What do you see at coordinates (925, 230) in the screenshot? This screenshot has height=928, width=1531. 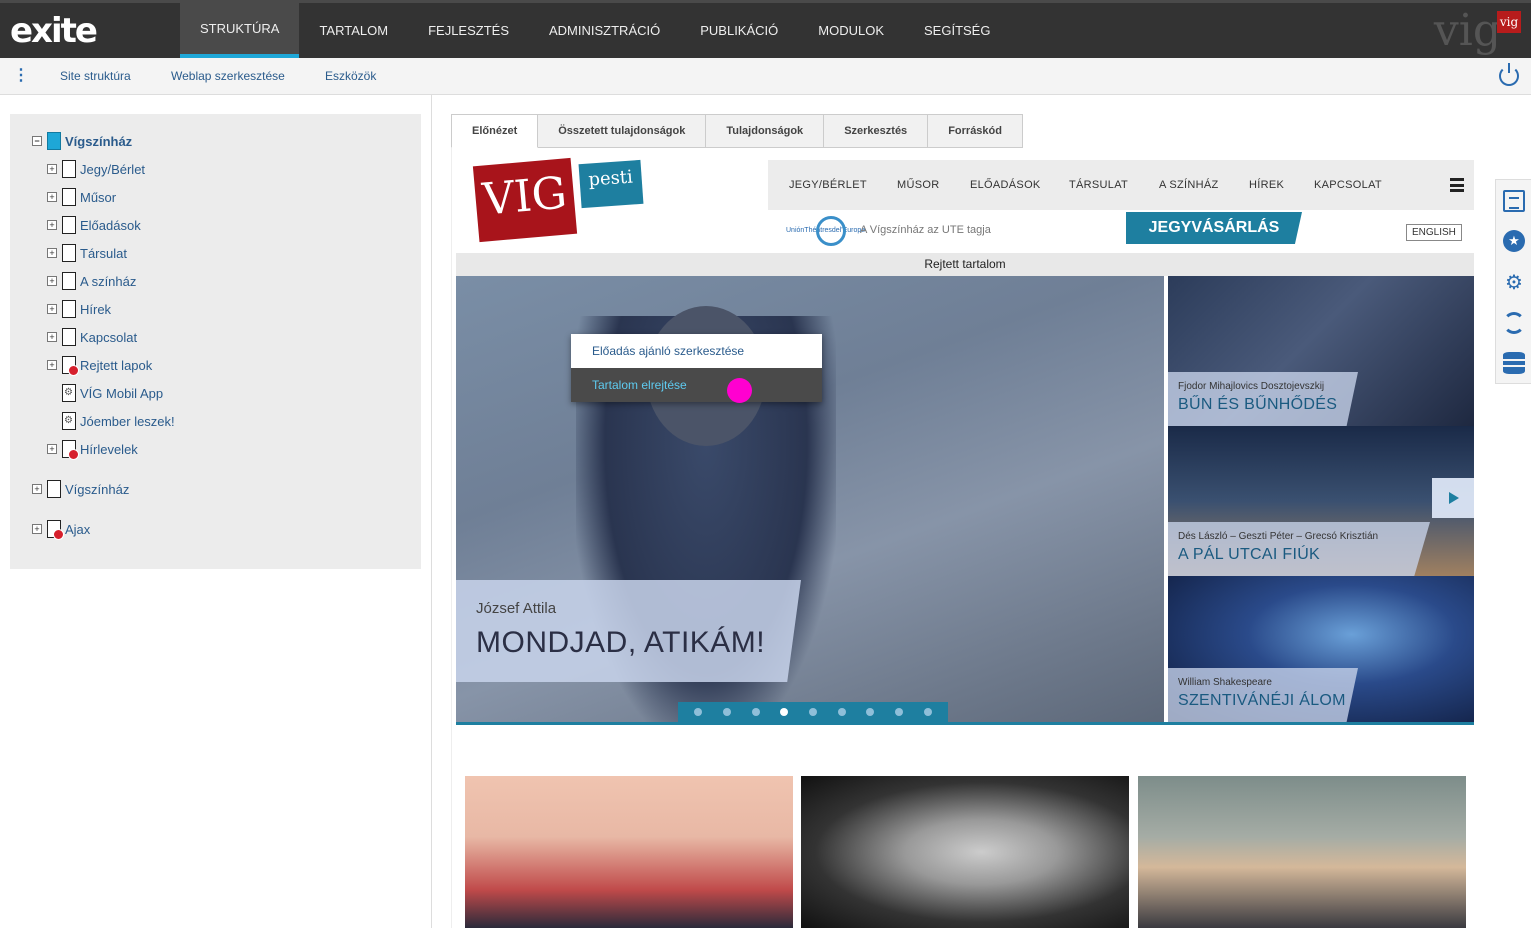 I see `ute-member-text: A Vígszínház az UTE tagja` at bounding box center [925, 230].